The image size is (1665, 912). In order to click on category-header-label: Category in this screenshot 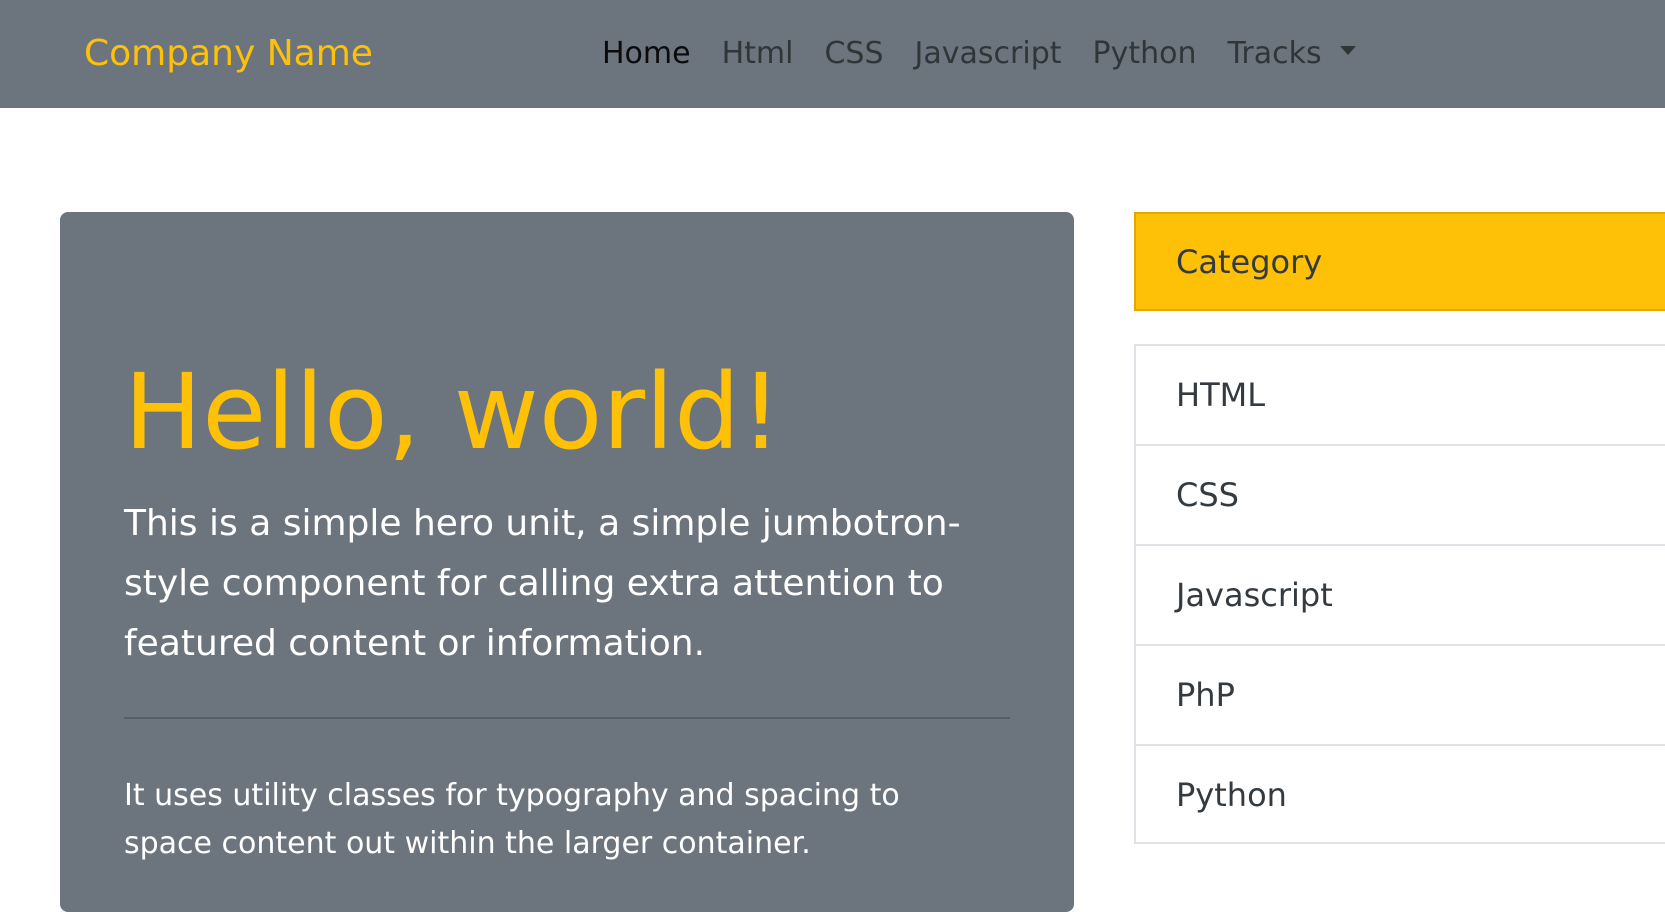, I will do `click(1249, 262)`.